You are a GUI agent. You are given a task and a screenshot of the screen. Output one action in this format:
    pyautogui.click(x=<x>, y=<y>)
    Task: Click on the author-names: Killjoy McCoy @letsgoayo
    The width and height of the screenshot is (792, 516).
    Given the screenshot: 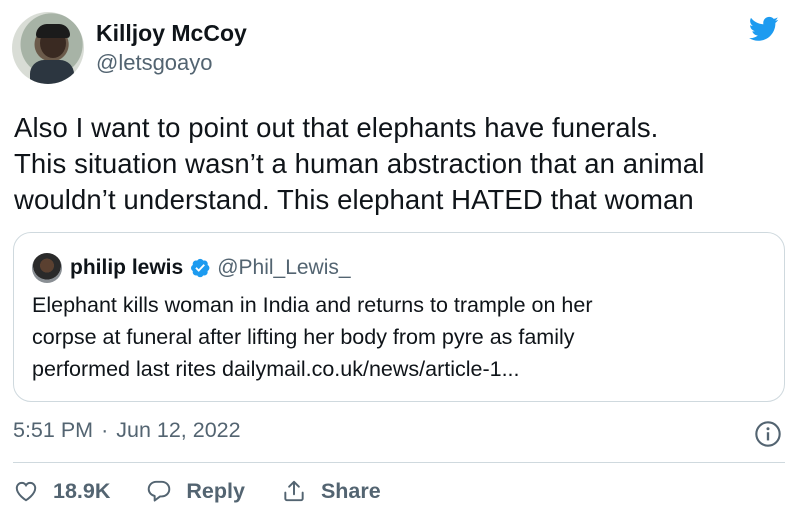 What is the action you would take?
    pyautogui.click(x=171, y=48)
    